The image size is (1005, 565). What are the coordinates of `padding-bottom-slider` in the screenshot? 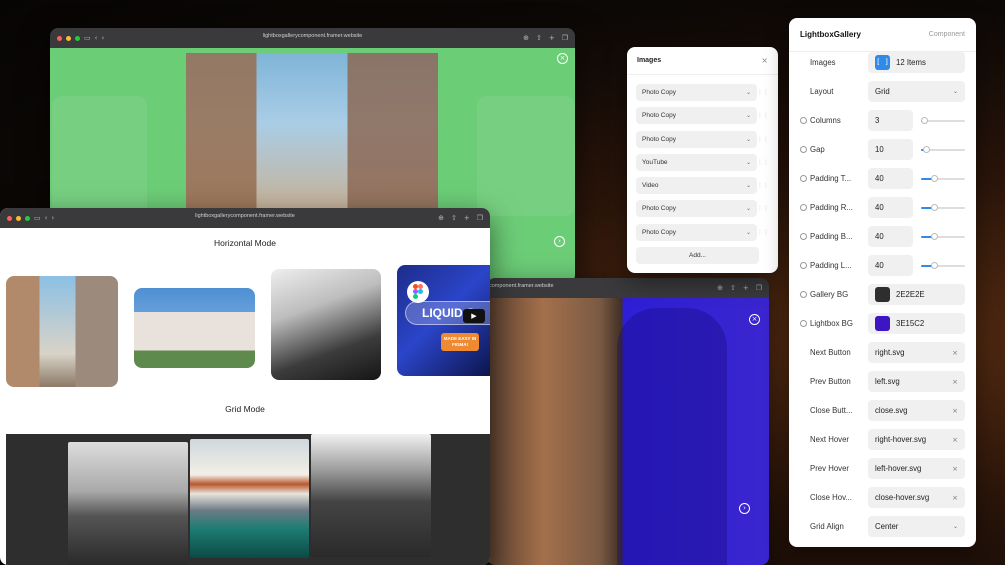 It's located at (943, 236).